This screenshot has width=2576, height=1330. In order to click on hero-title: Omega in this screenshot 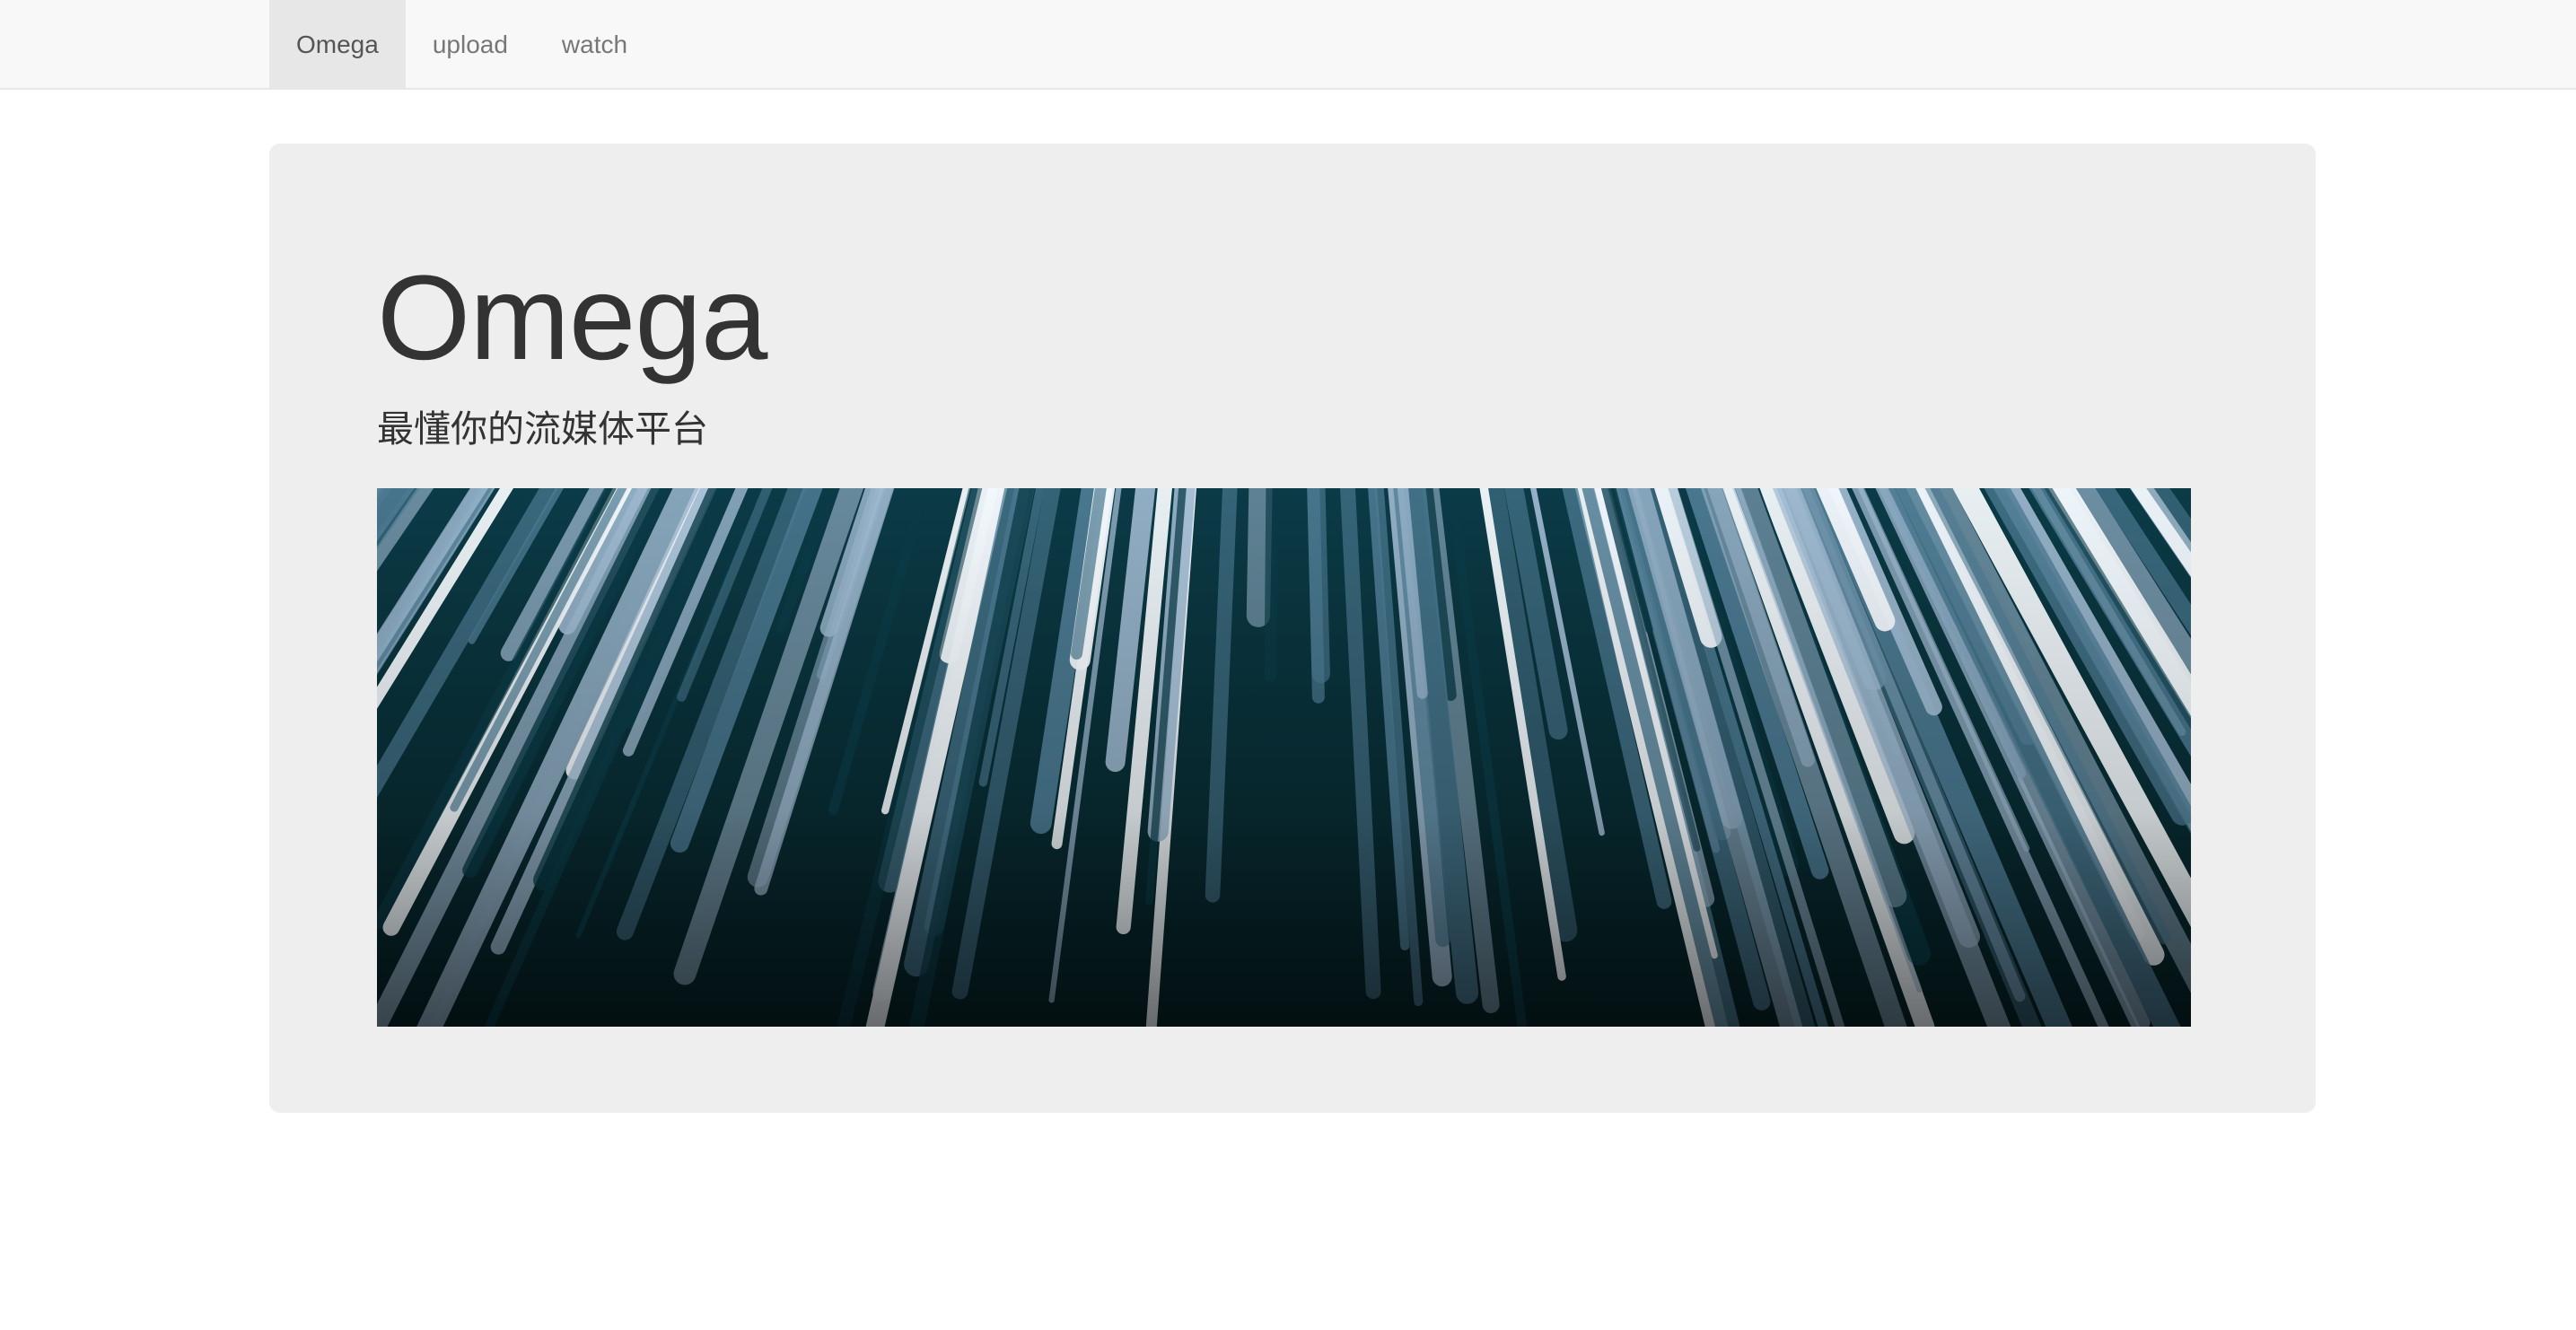, I will do `click(572, 318)`.